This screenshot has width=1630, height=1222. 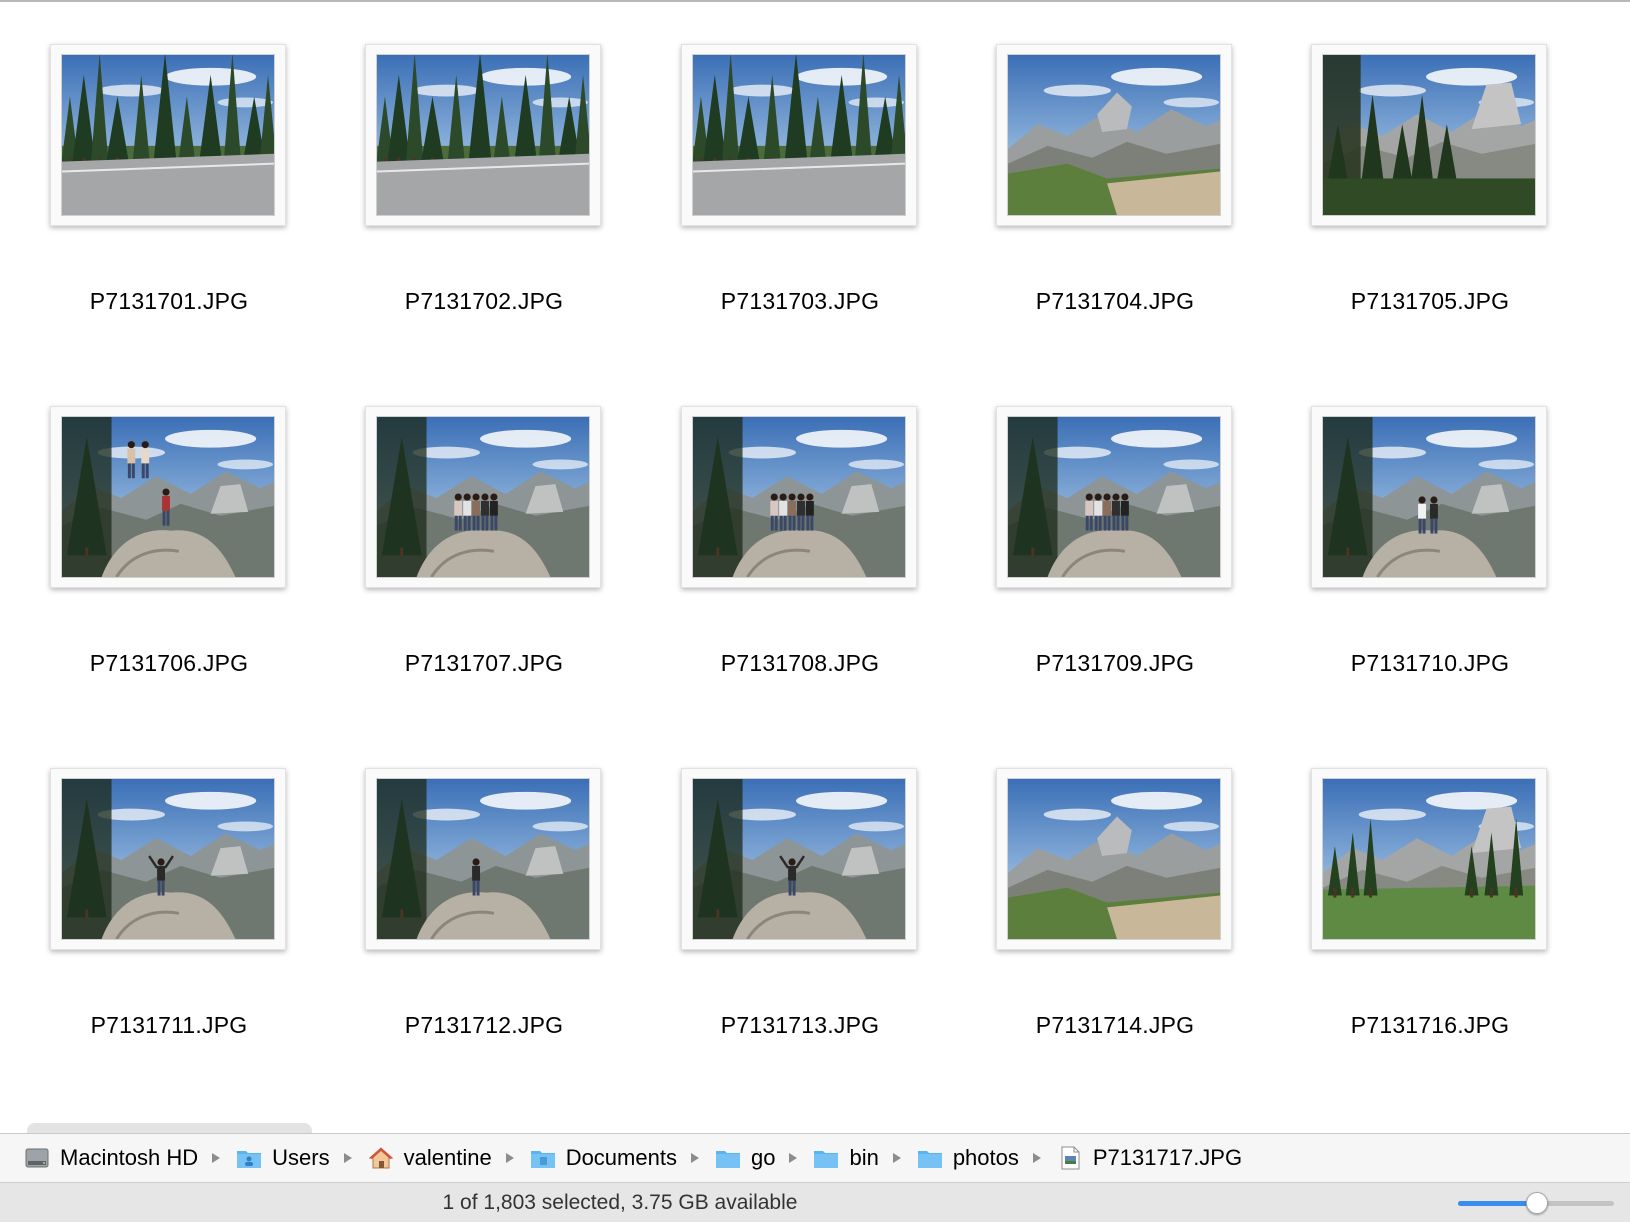 I want to click on horizontal-scroll-tab, so click(x=169, y=1128).